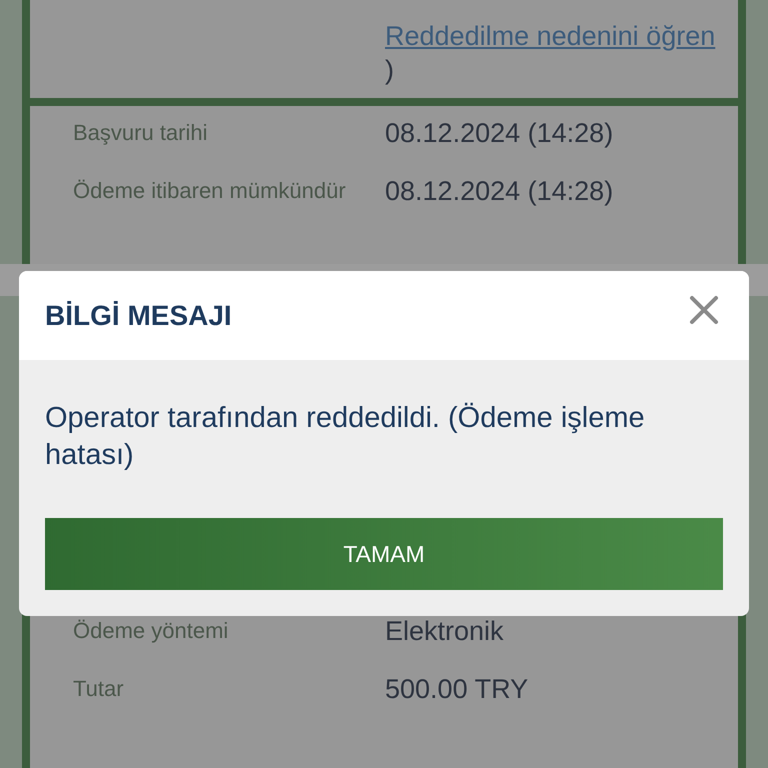 The height and width of the screenshot is (768, 768). What do you see at coordinates (151, 631) in the screenshot?
I see `field-label: Ödeme yöntemi` at bounding box center [151, 631].